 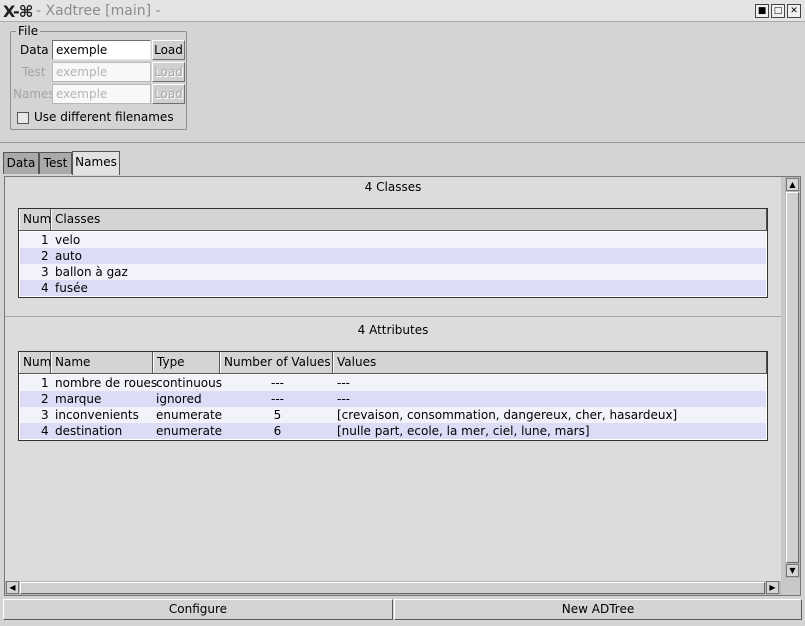 I want to click on column-header-type: Type, so click(x=186, y=362).